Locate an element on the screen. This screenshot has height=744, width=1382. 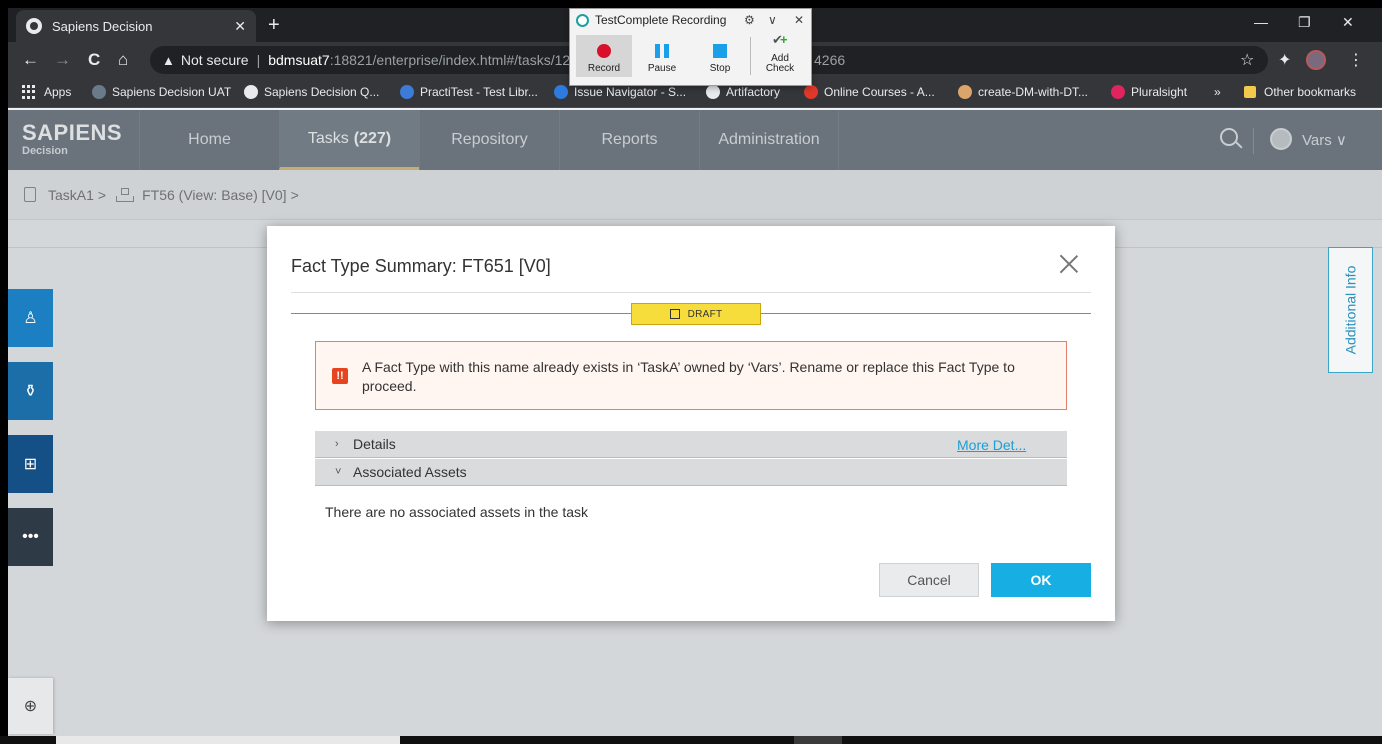
edit-icon is located at coordinates (674, 314).